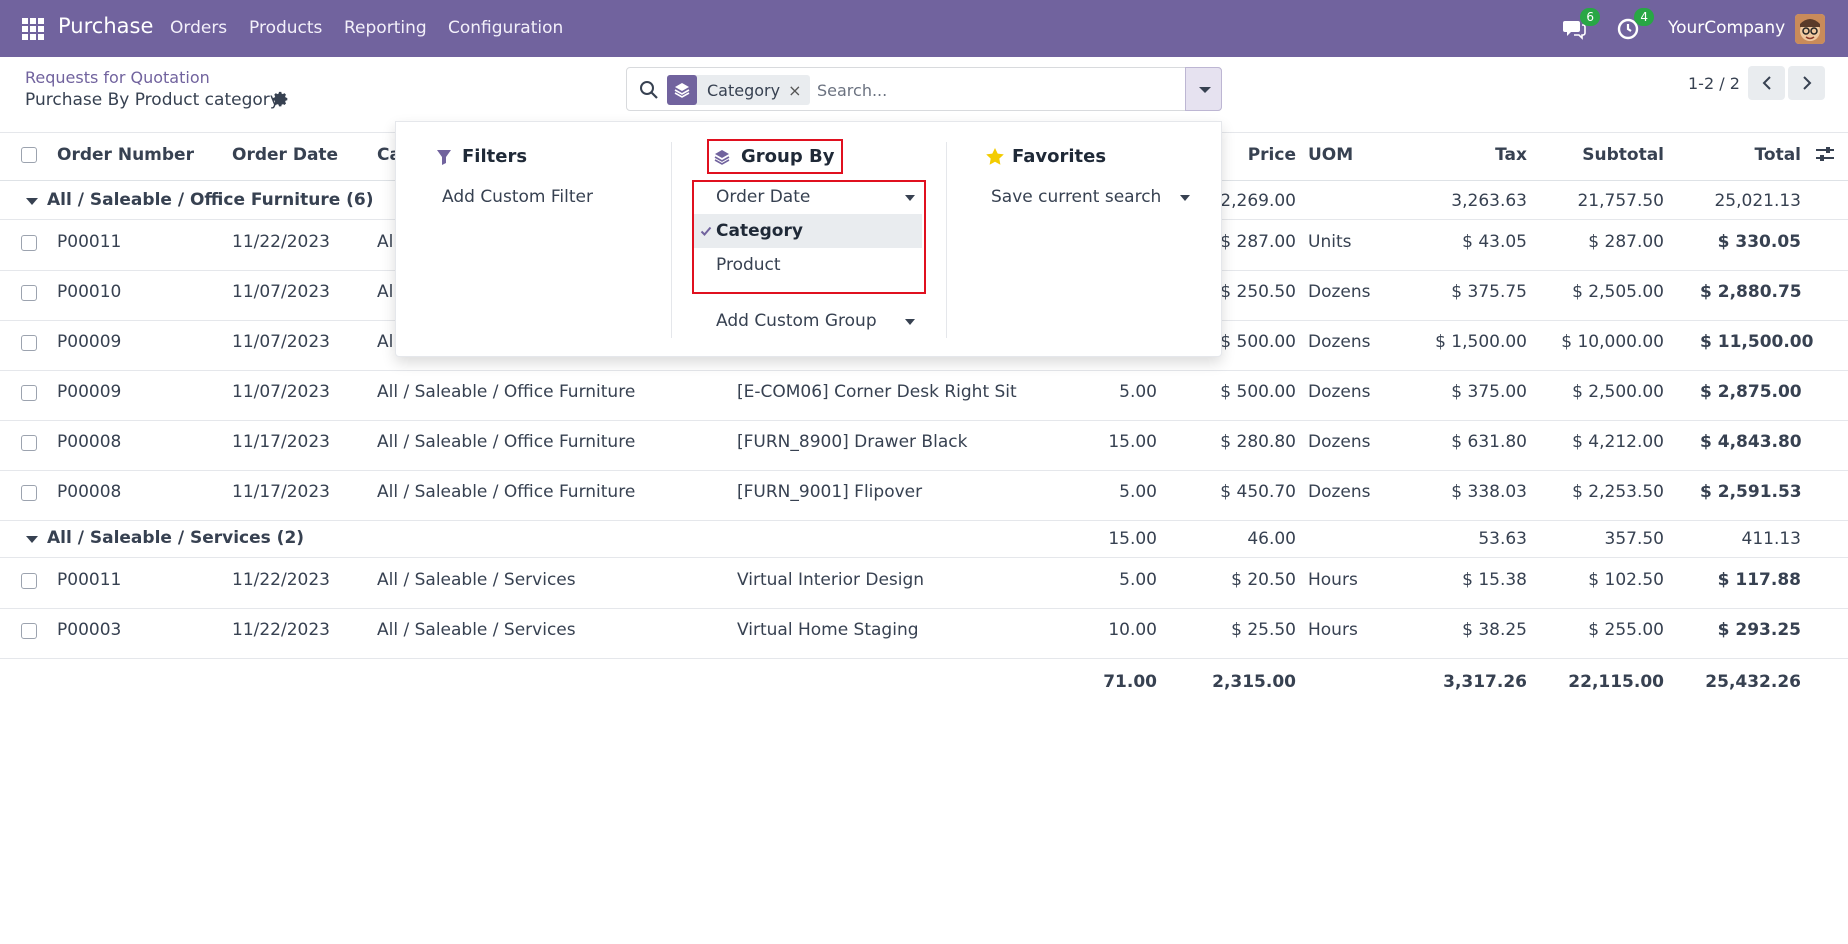 The image size is (1848, 944). Describe the element at coordinates (1612, 442) in the screenshot. I see `cell-subtotal: $ 4,212.00` at that location.